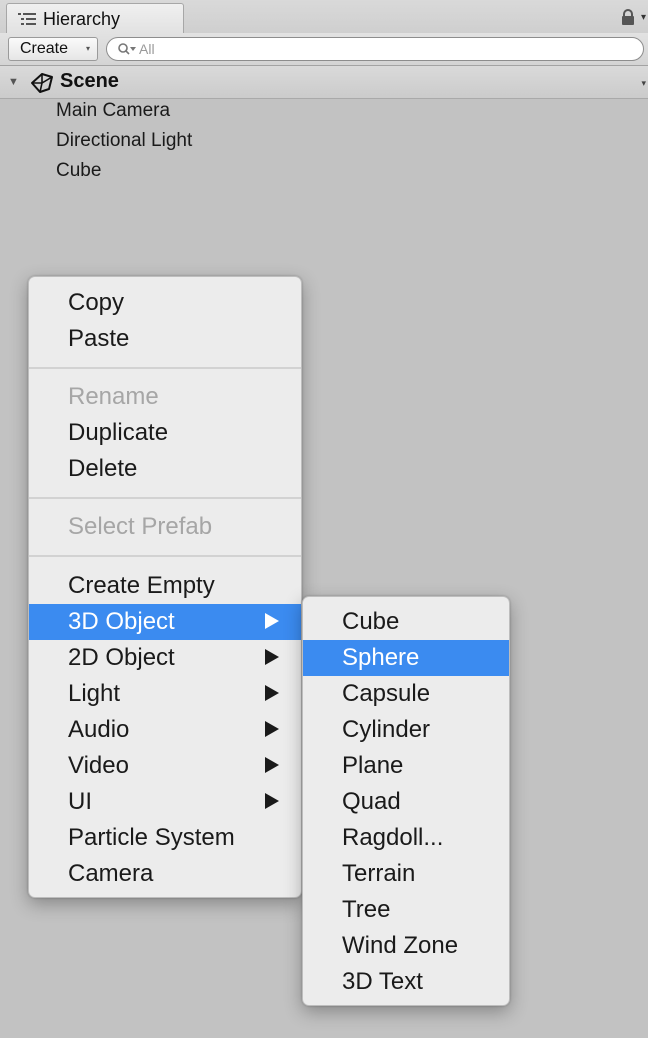  What do you see at coordinates (82, 19) in the screenshot?
I see `tab-label: Hierarchy` at bounding box center [82, 19].